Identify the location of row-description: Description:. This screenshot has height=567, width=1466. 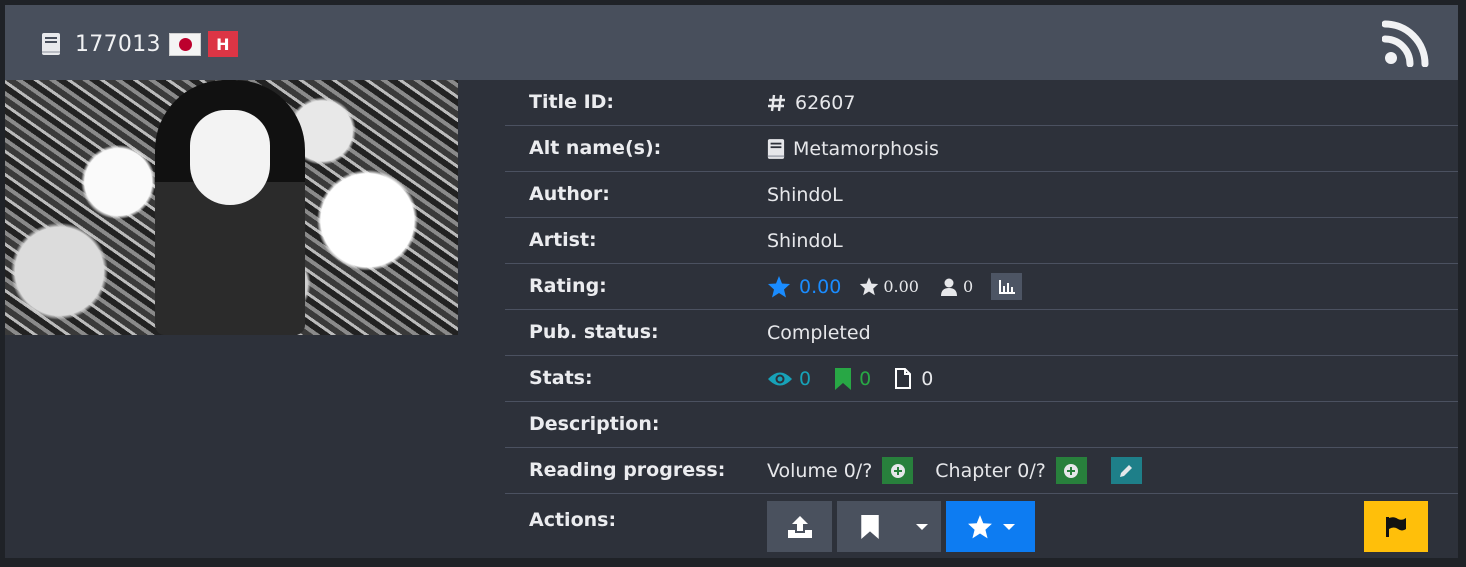
(981, 425).